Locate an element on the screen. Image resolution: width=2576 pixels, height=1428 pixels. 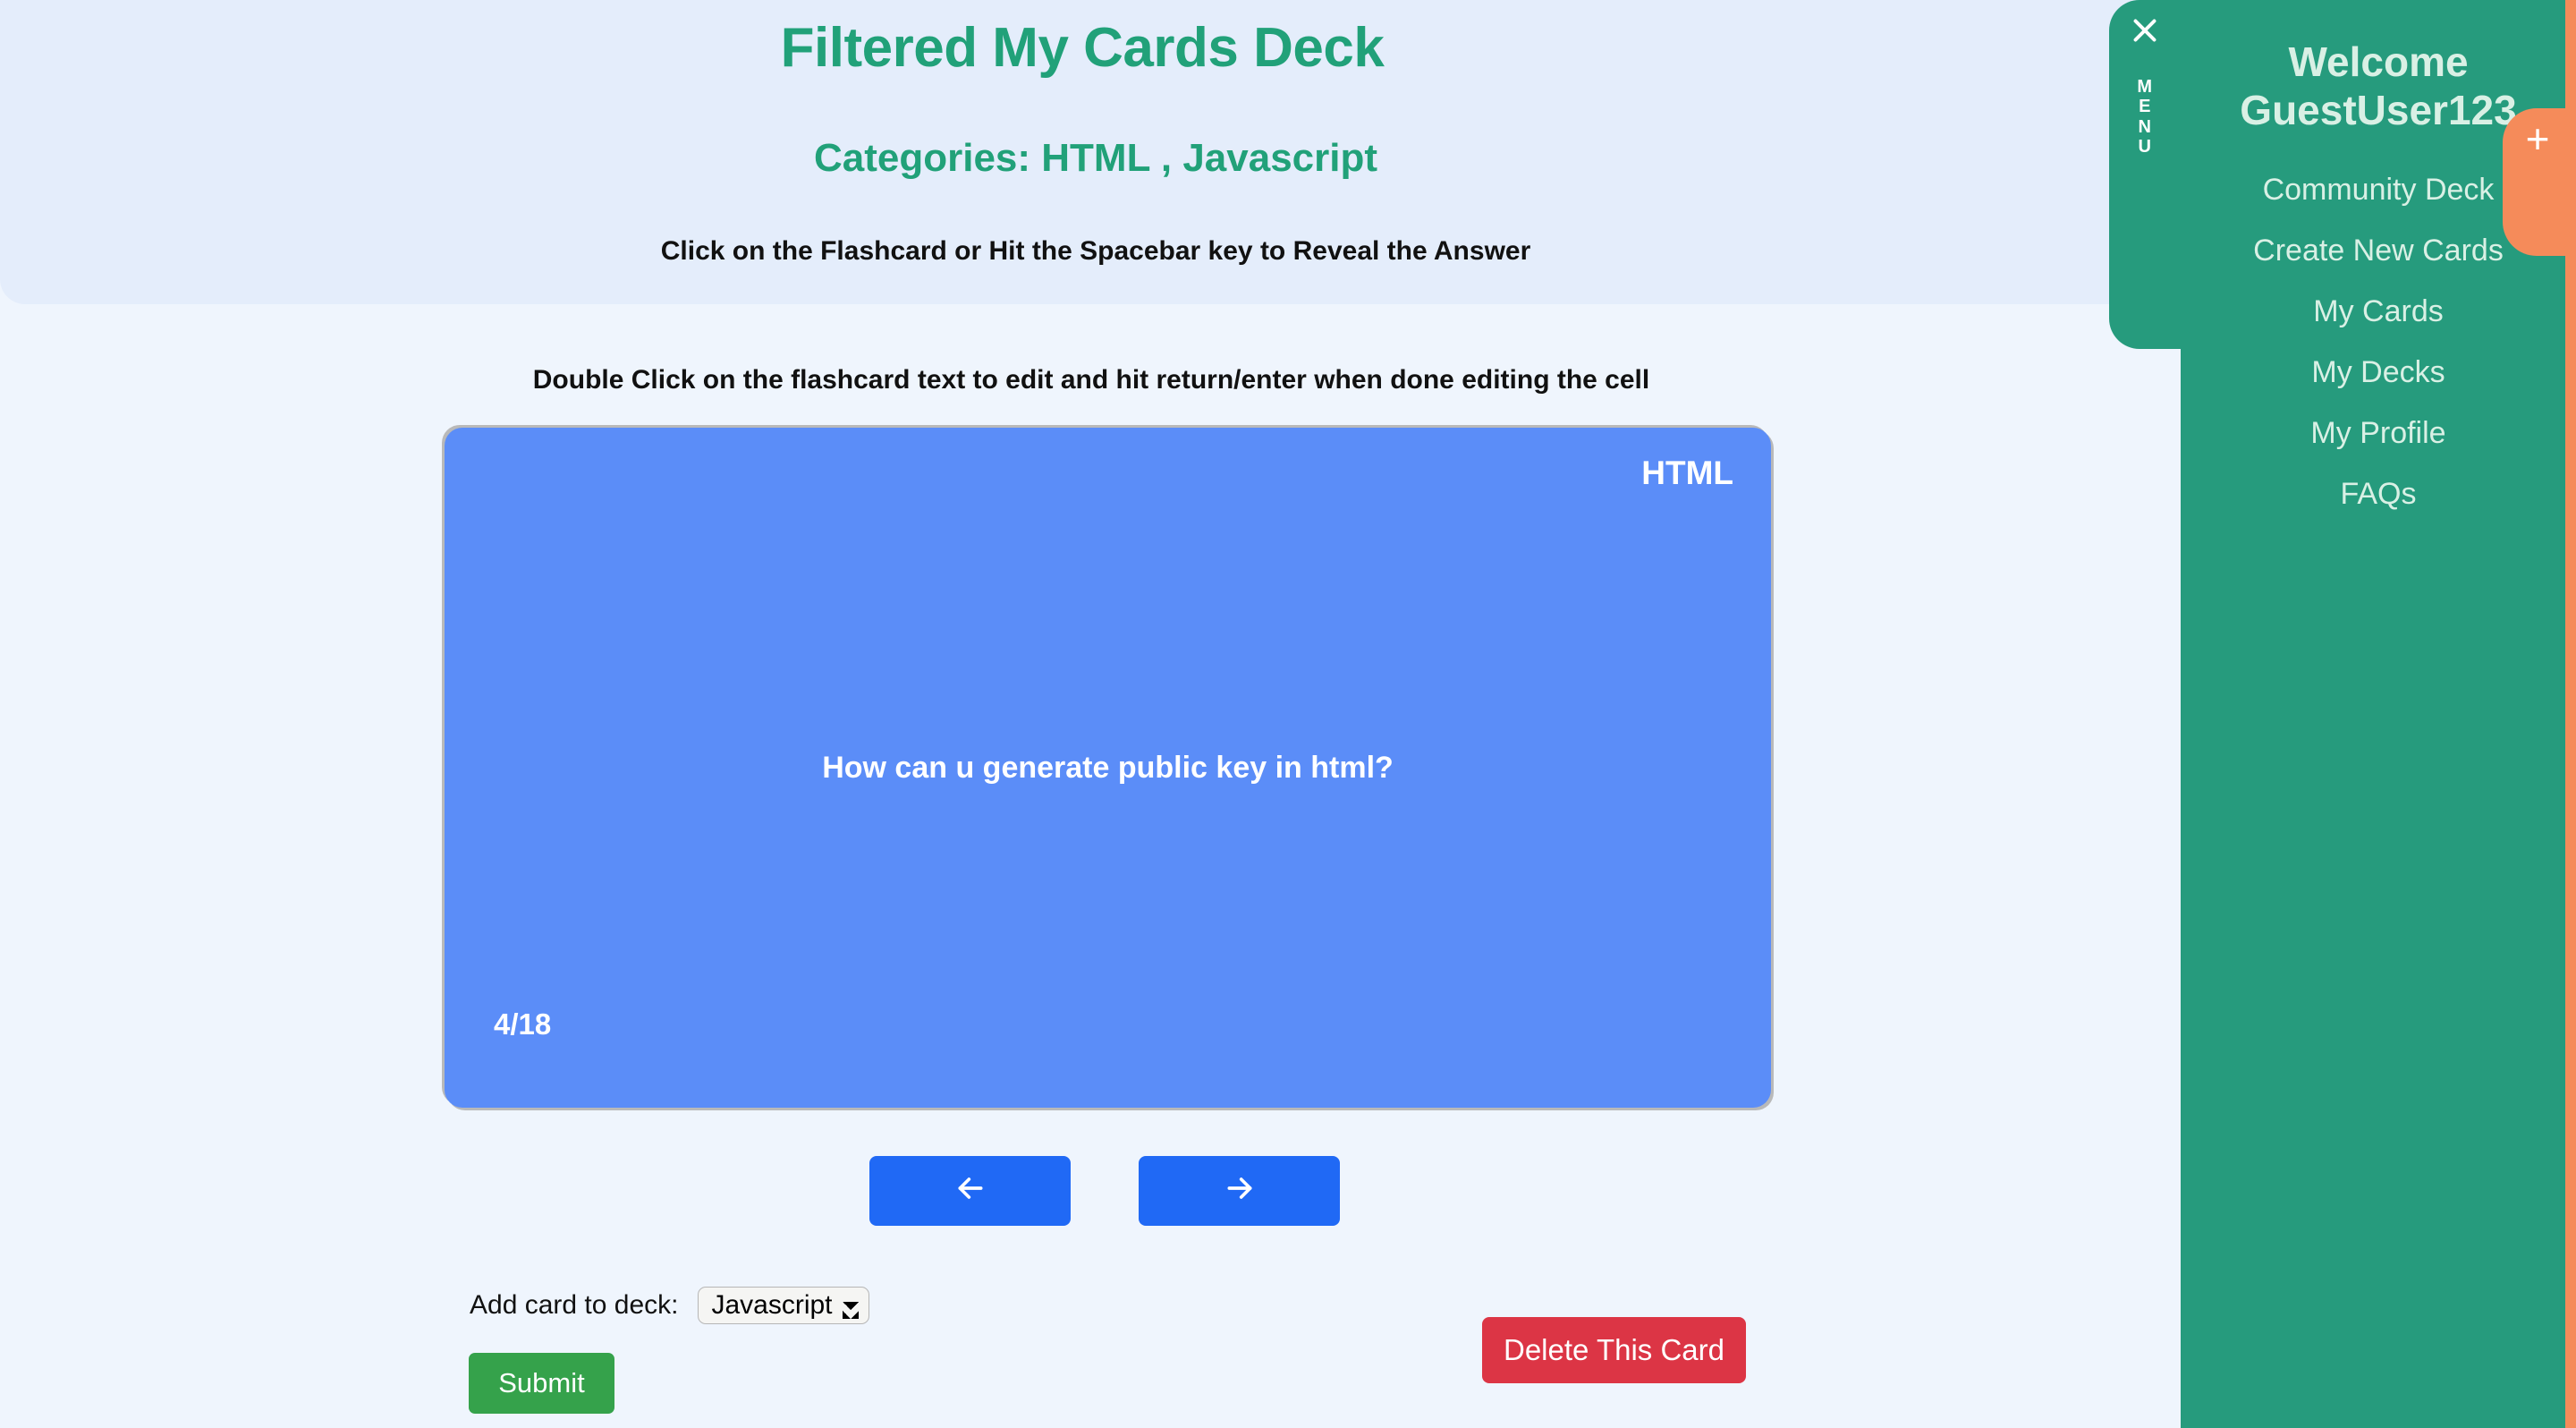
sidebar-item-label: My Decks is located at coordinates (2378, 371).